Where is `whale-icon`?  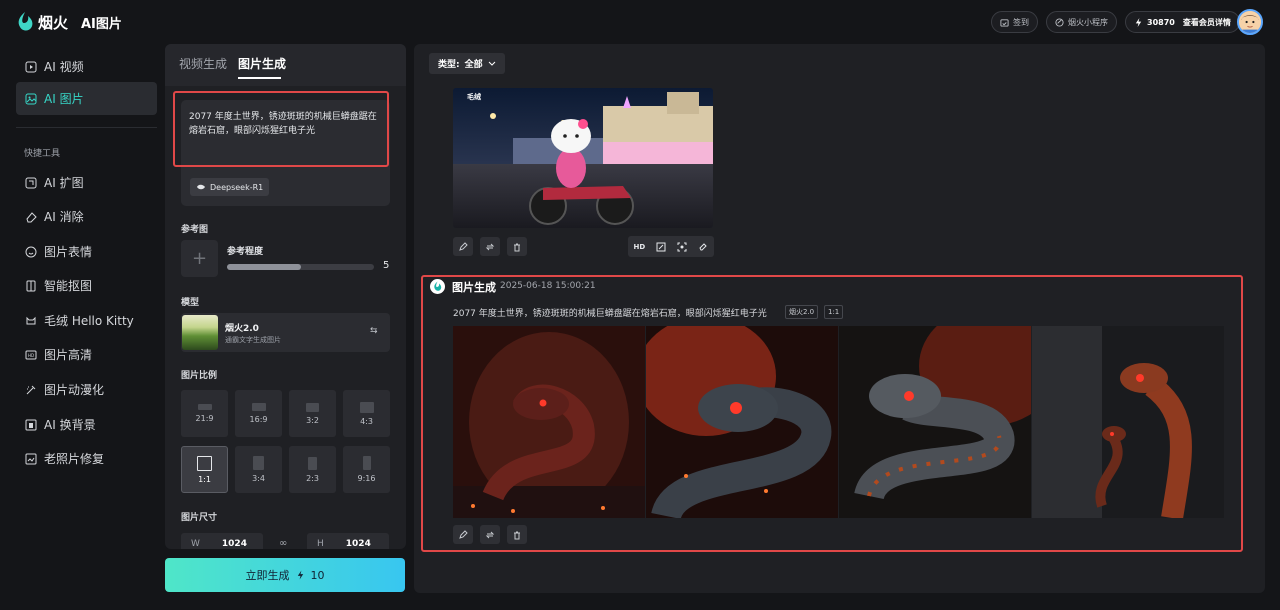
whale-icon is located at coordinates (201, 187).